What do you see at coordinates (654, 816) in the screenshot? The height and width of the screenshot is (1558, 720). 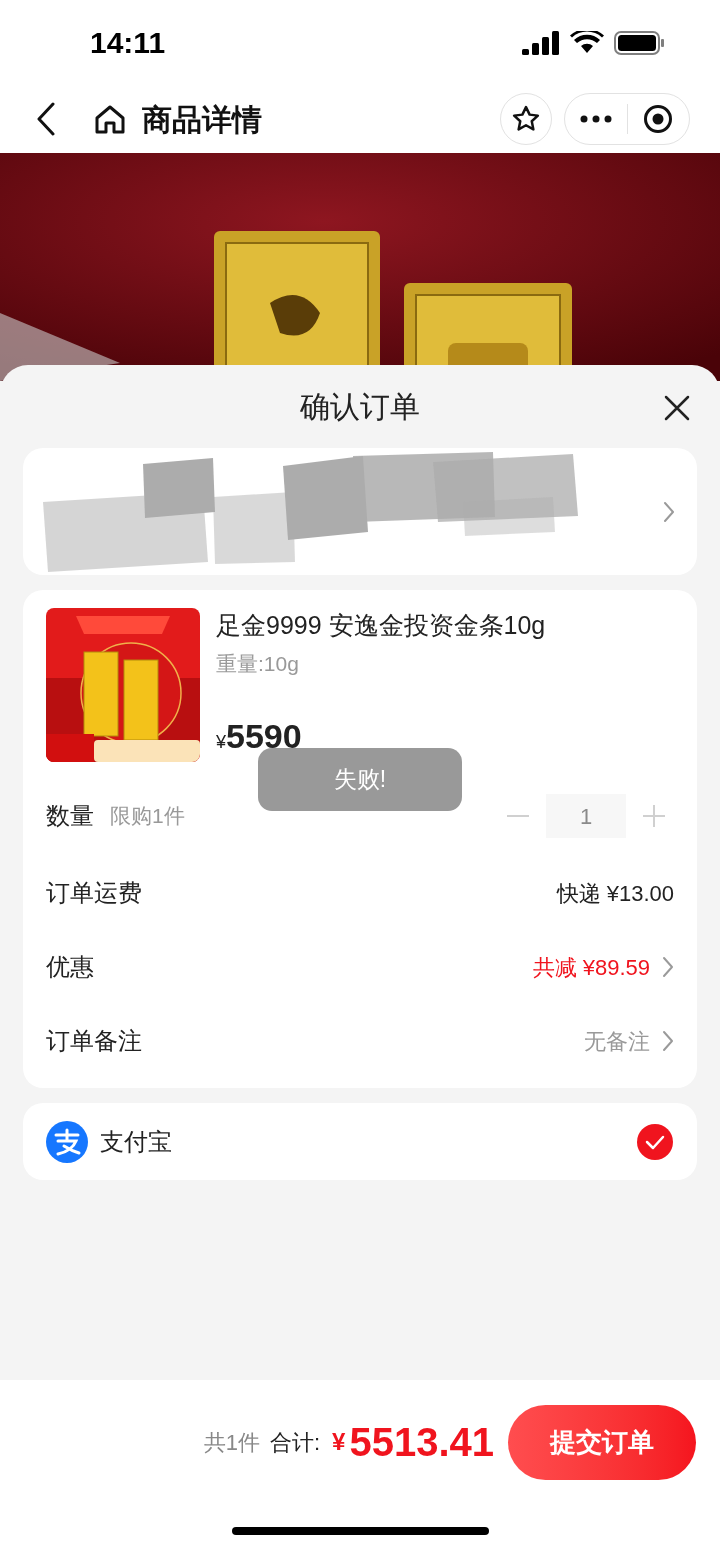 I see `plus-icon` at bounding box center [654, 816].